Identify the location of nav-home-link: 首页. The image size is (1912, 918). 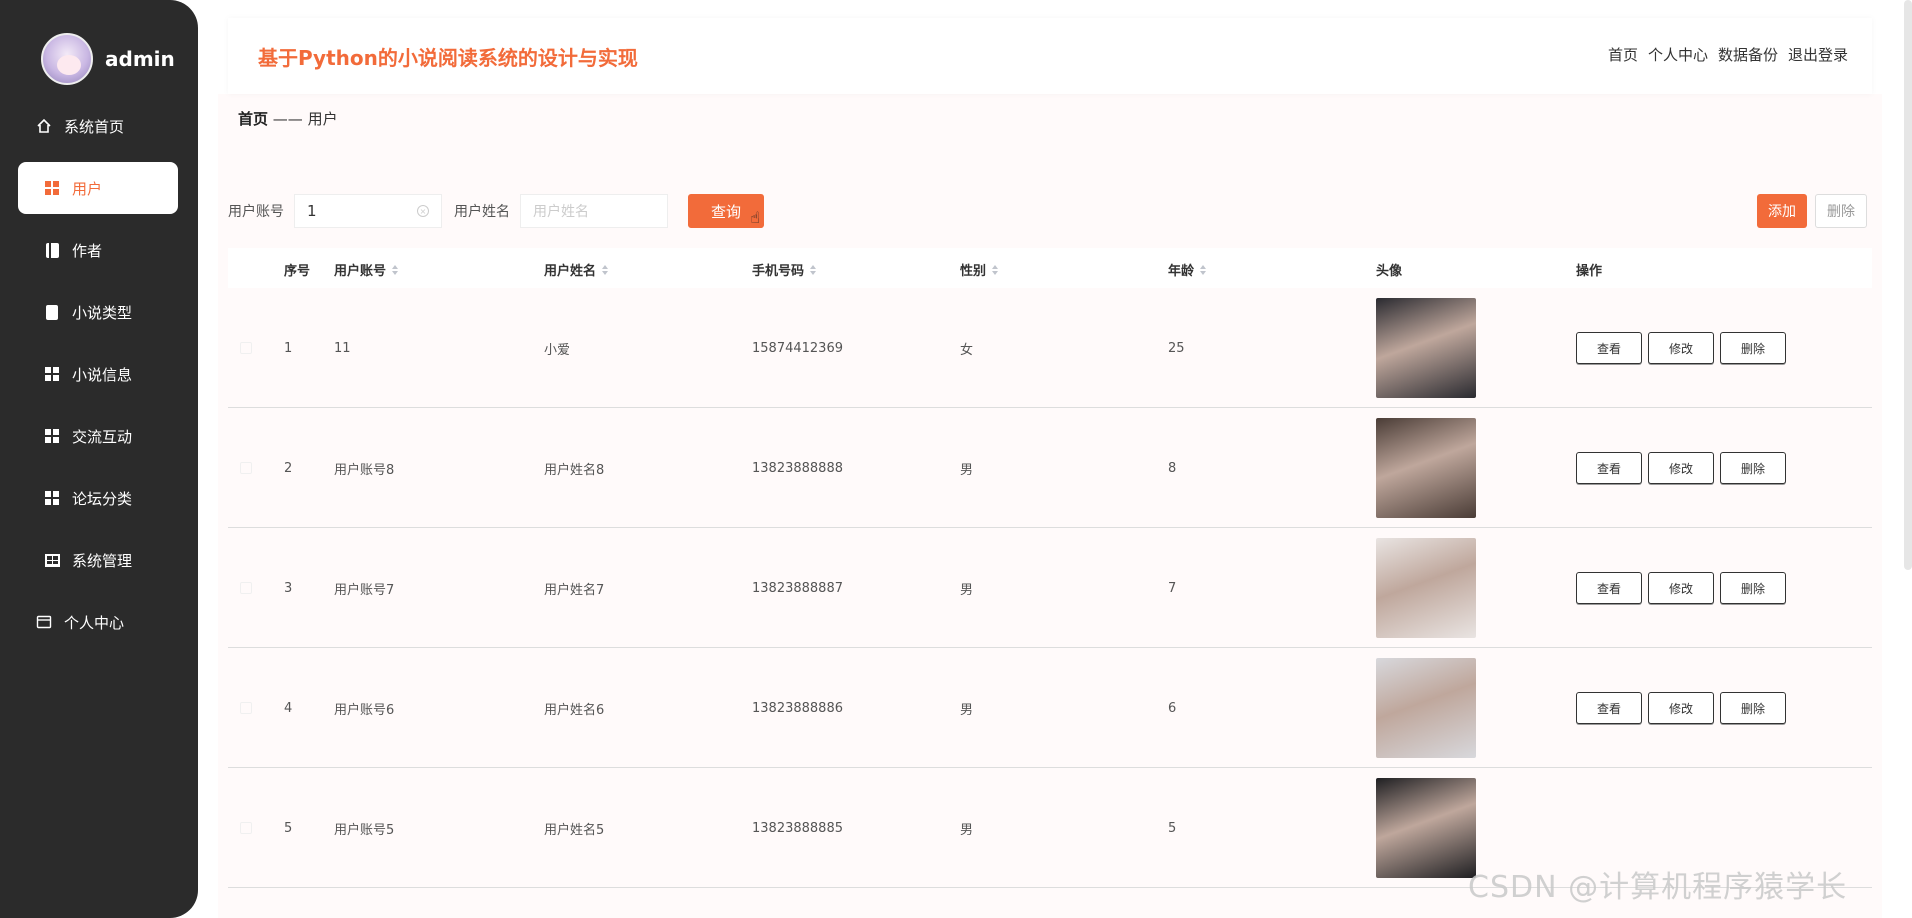
(1623, 54).